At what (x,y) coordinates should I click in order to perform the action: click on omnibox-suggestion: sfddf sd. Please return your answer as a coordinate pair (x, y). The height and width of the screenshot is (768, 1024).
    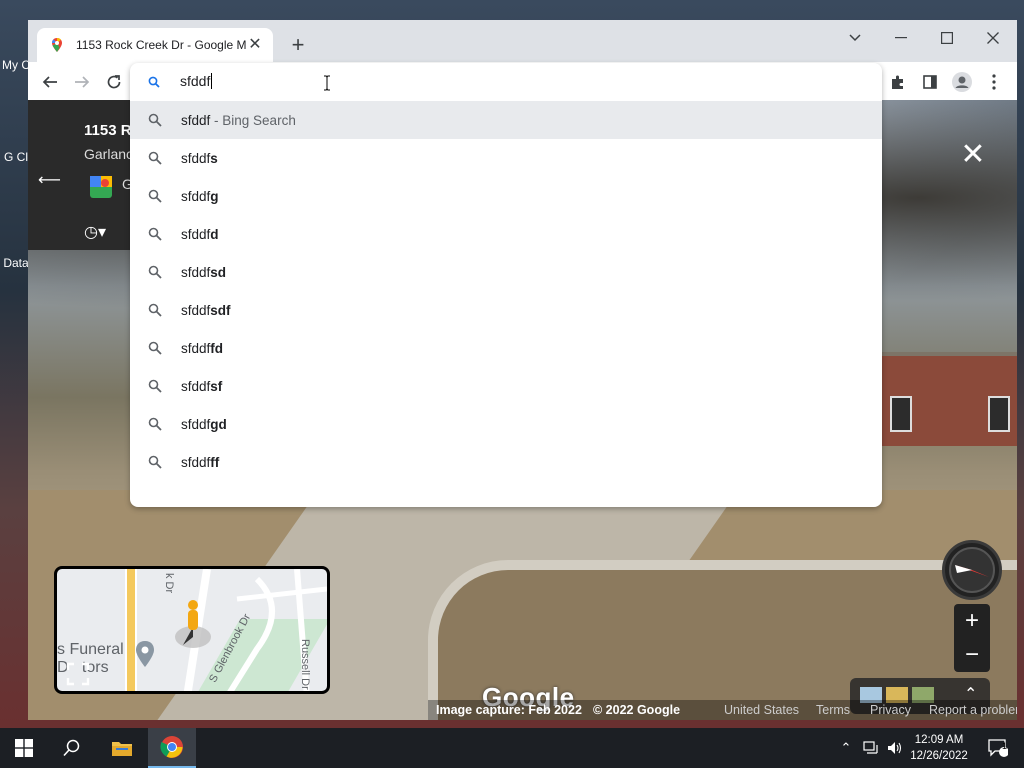
    Looking at the image, I should click on (506, 272).